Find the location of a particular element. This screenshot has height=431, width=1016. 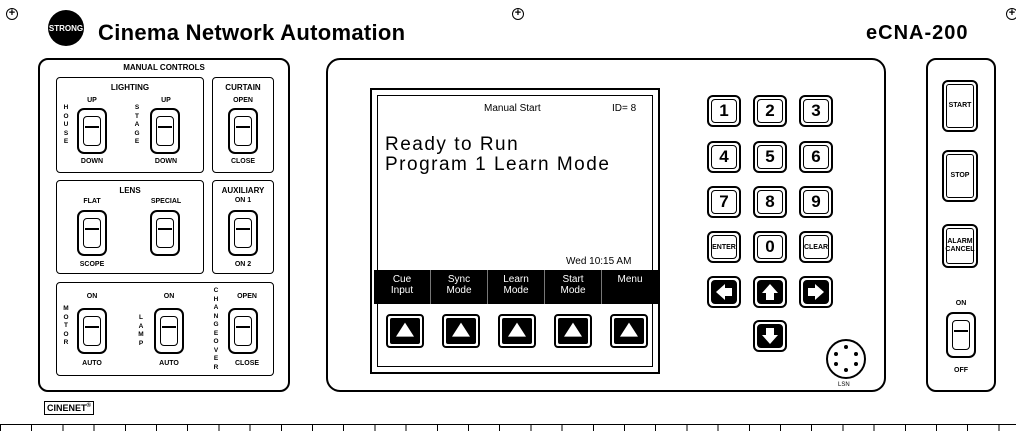

stop-button: STOP is located at coordinates (960, 176).